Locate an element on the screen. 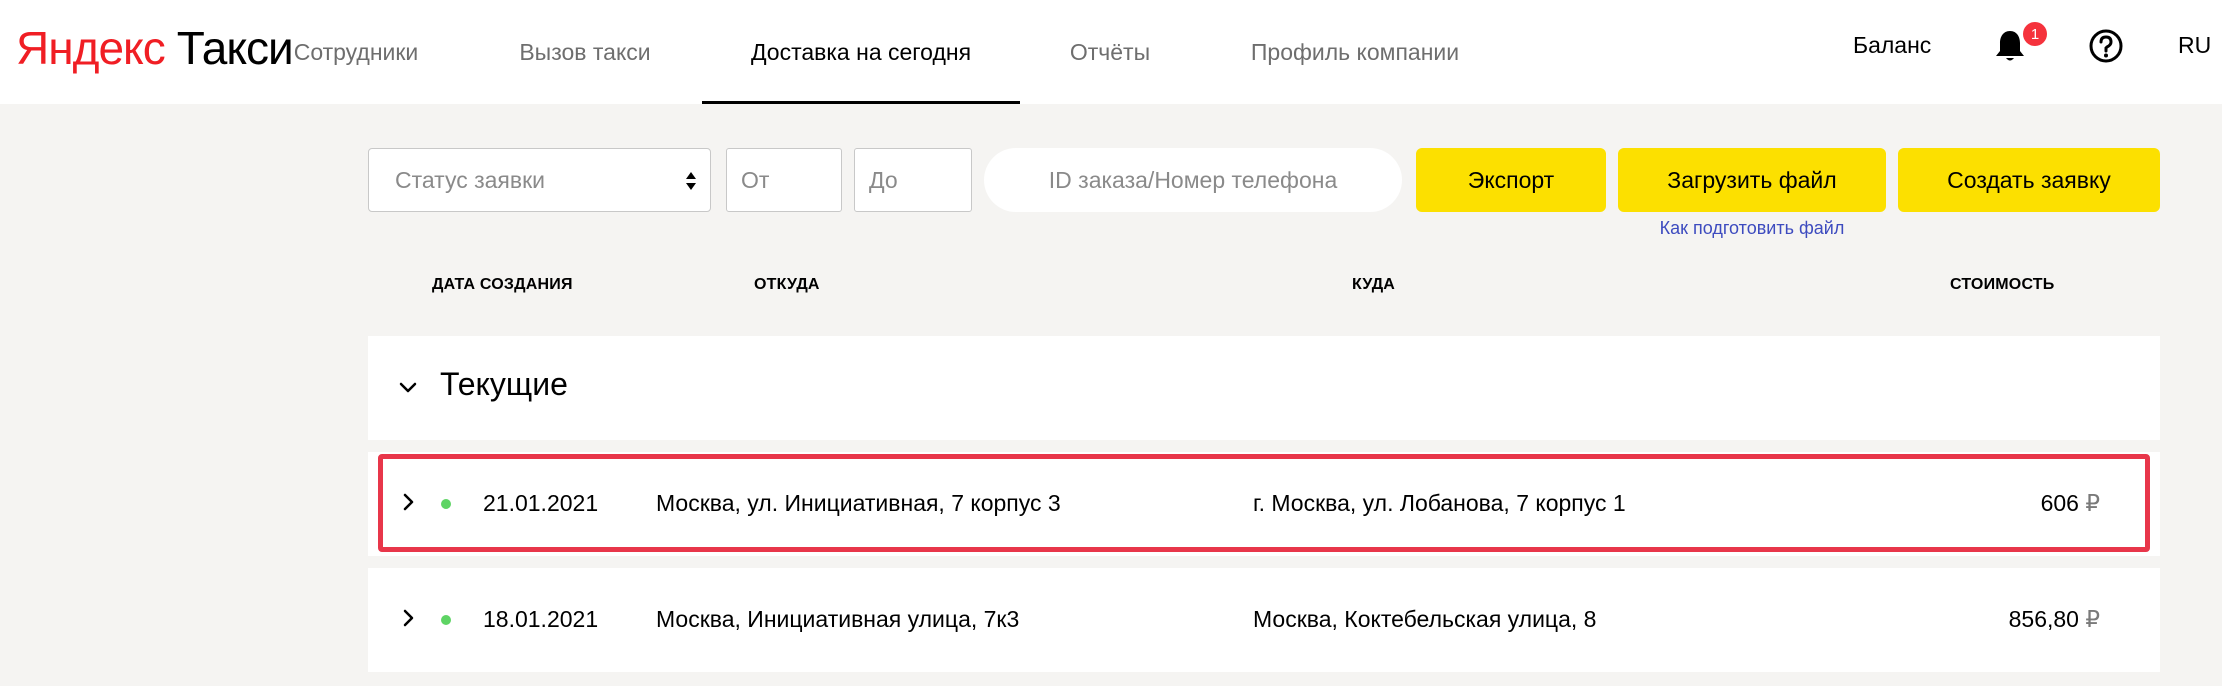 The image size is (2222, 686). column-header-date: ДАТА СОЗДАНИЯ is located at coordinates (502, 285).